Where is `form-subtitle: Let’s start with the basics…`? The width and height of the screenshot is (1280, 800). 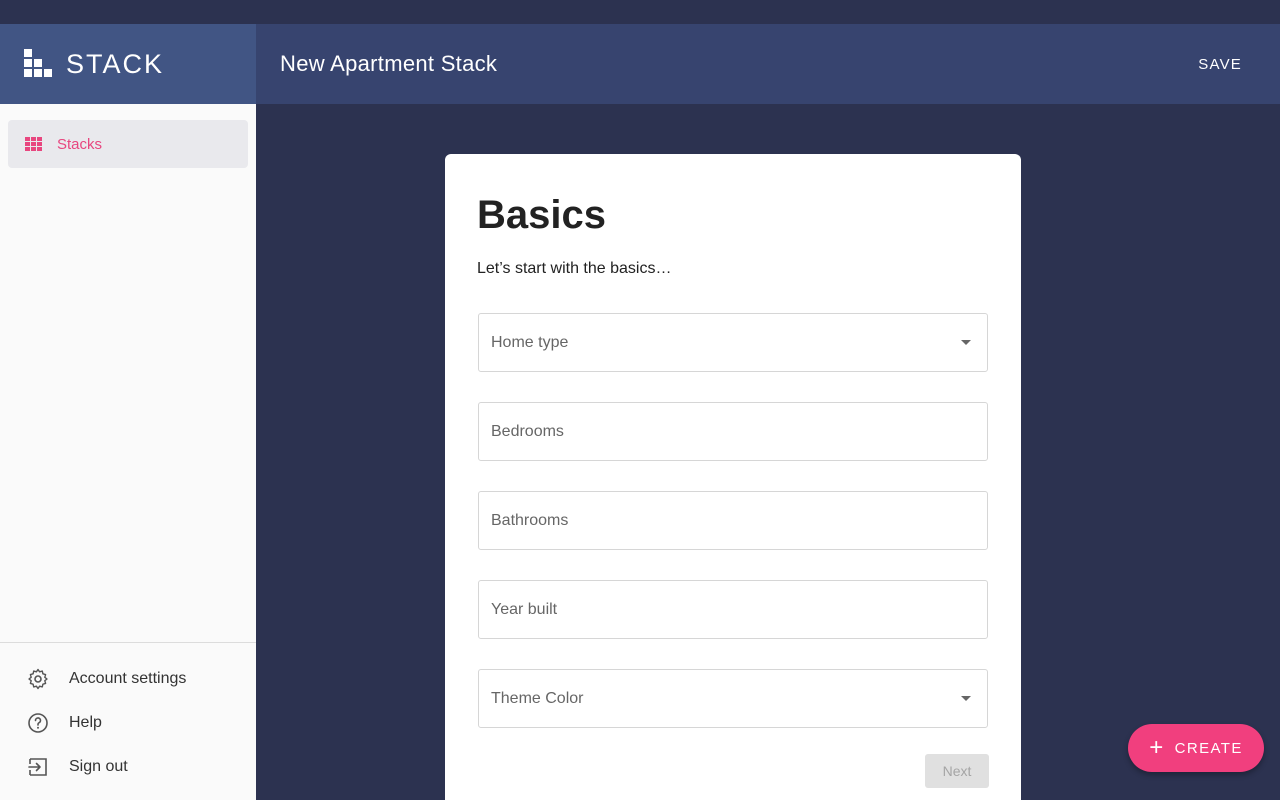
form-subtitle: Let’s start with the basics… is located at coordinates (574, 268).